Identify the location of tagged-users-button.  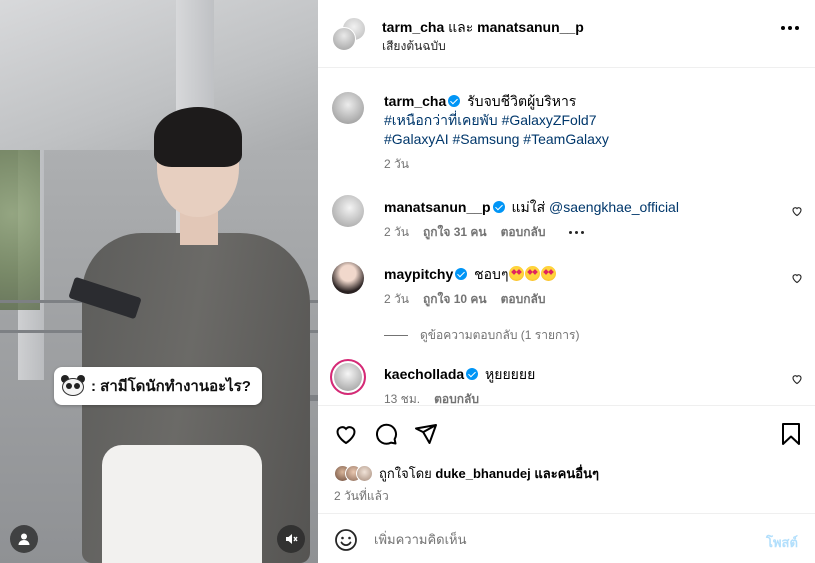
(24, 539).